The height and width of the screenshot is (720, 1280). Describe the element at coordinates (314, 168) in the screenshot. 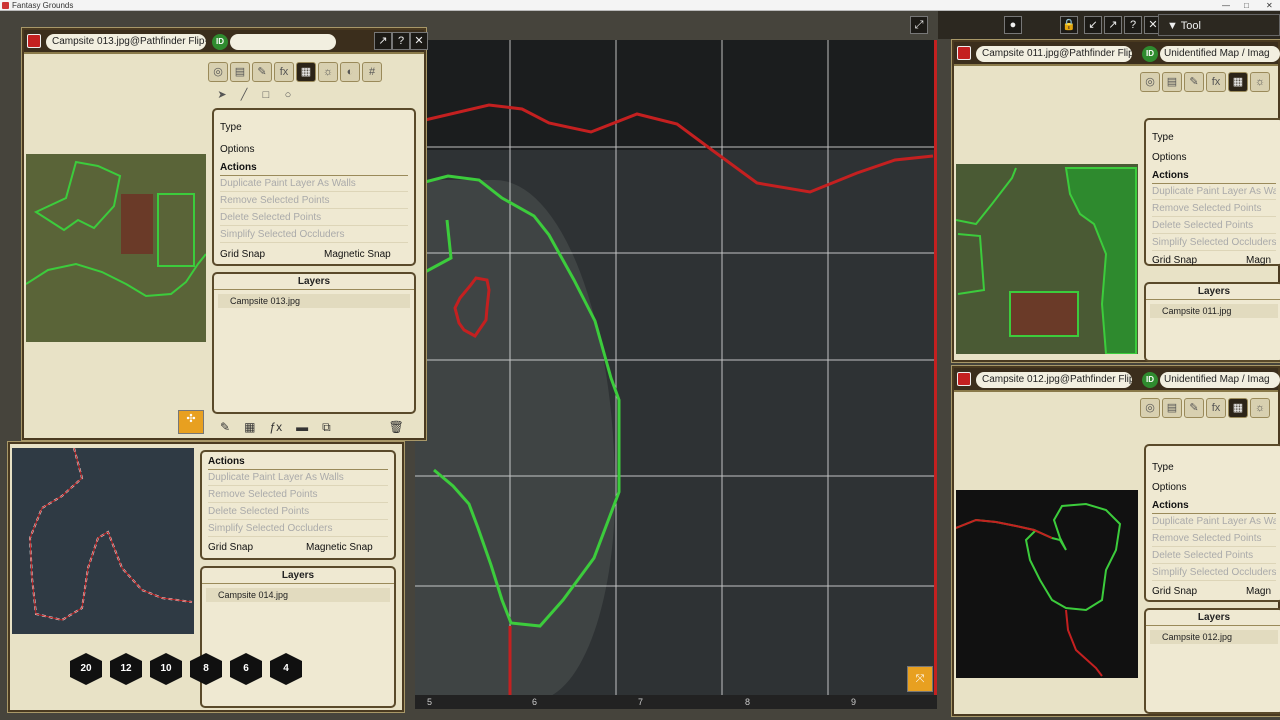

I see `actions-header: Actions` at that location.